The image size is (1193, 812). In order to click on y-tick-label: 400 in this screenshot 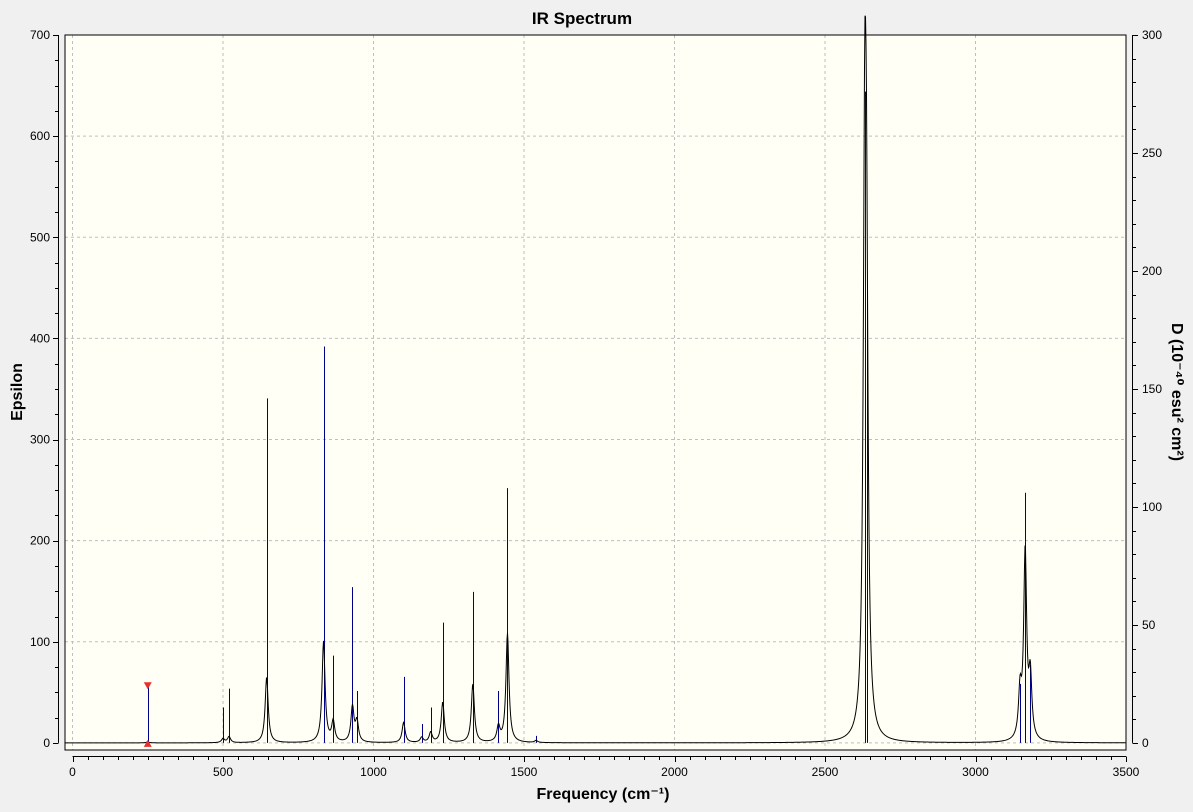, I will do `click(40, 338)`.